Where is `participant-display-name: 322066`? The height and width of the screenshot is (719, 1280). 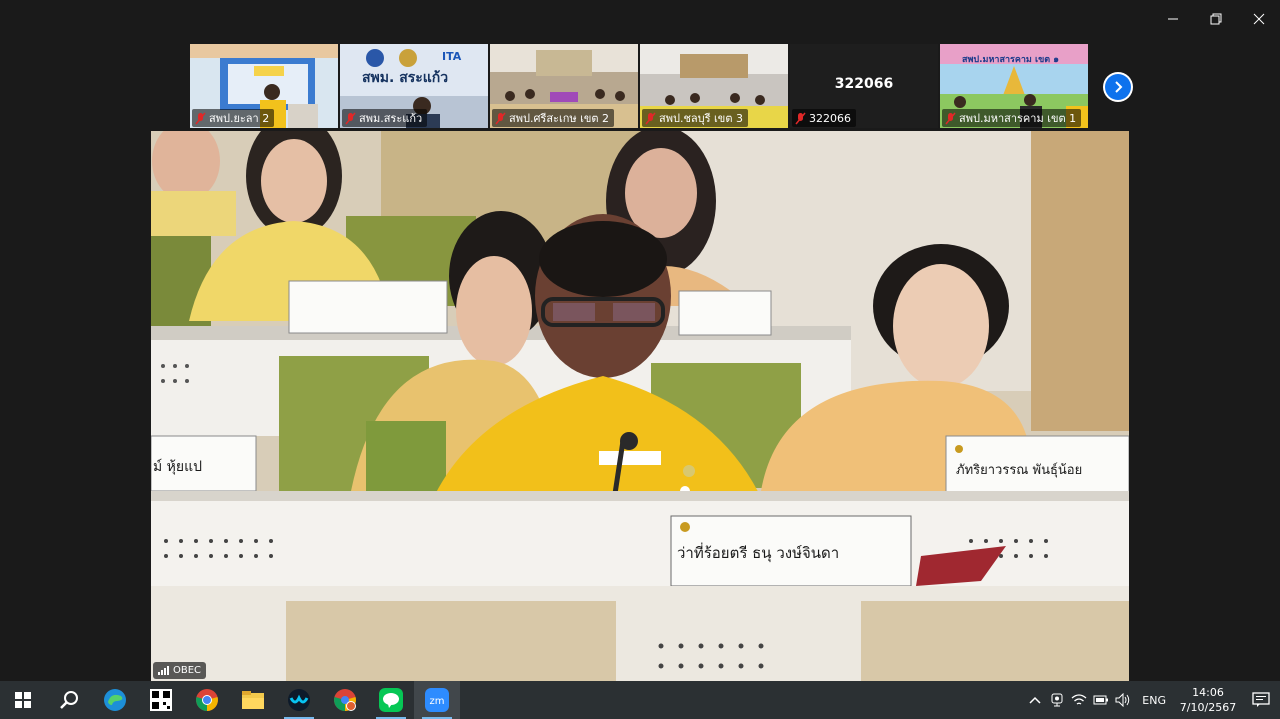
participant-display-name: 322066 is located at coordinates (864, 84).